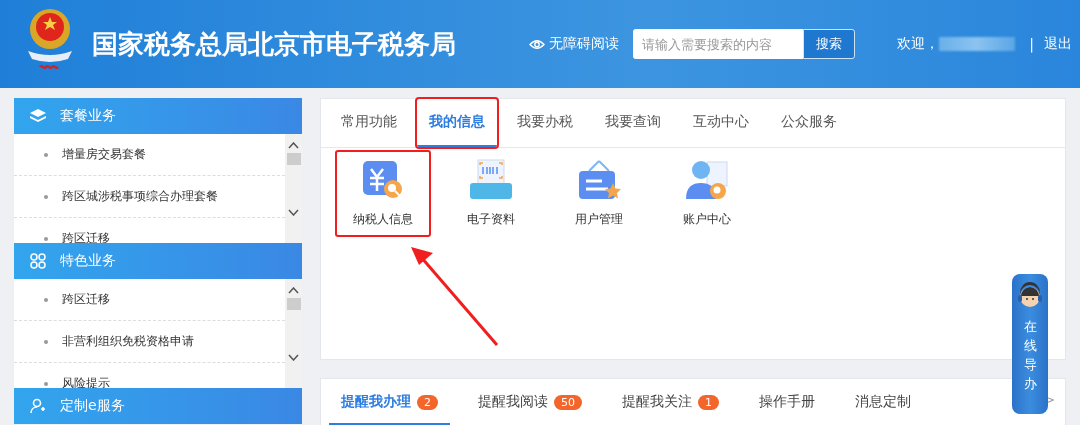 The height and width of the screenshot is (425, 1080). I want to click on person-search-icon, so click(707, 180).